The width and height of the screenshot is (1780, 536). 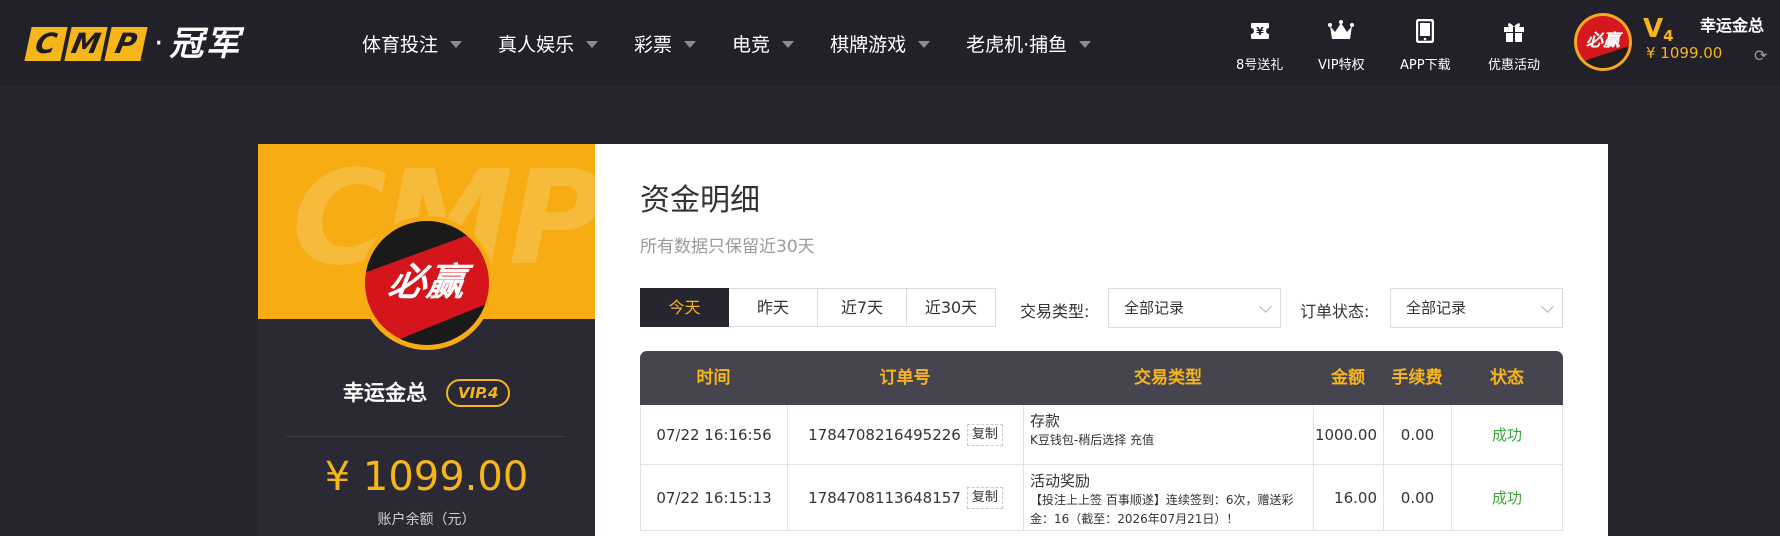 What do you see at coordinates (1425, 31) in the screenshot?
I see `tablet-icon` at bounding box center [1425, 31].